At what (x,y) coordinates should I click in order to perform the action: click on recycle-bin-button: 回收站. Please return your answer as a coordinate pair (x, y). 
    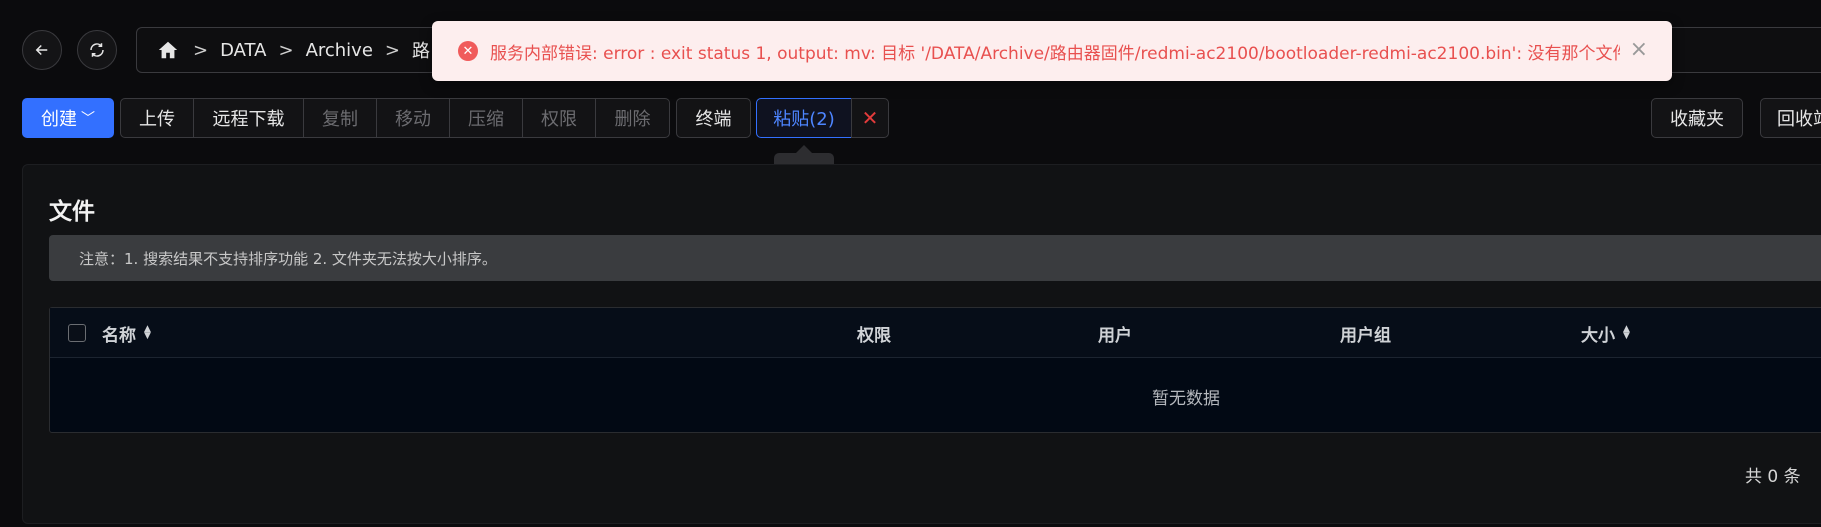
    Looking at the image, I should click on (1790, 118).